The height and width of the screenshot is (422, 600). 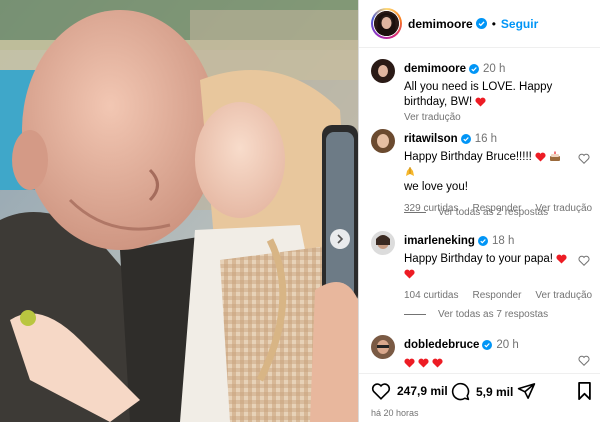 I want to click on comment-time: 16 h, so click(x=486, y=139).